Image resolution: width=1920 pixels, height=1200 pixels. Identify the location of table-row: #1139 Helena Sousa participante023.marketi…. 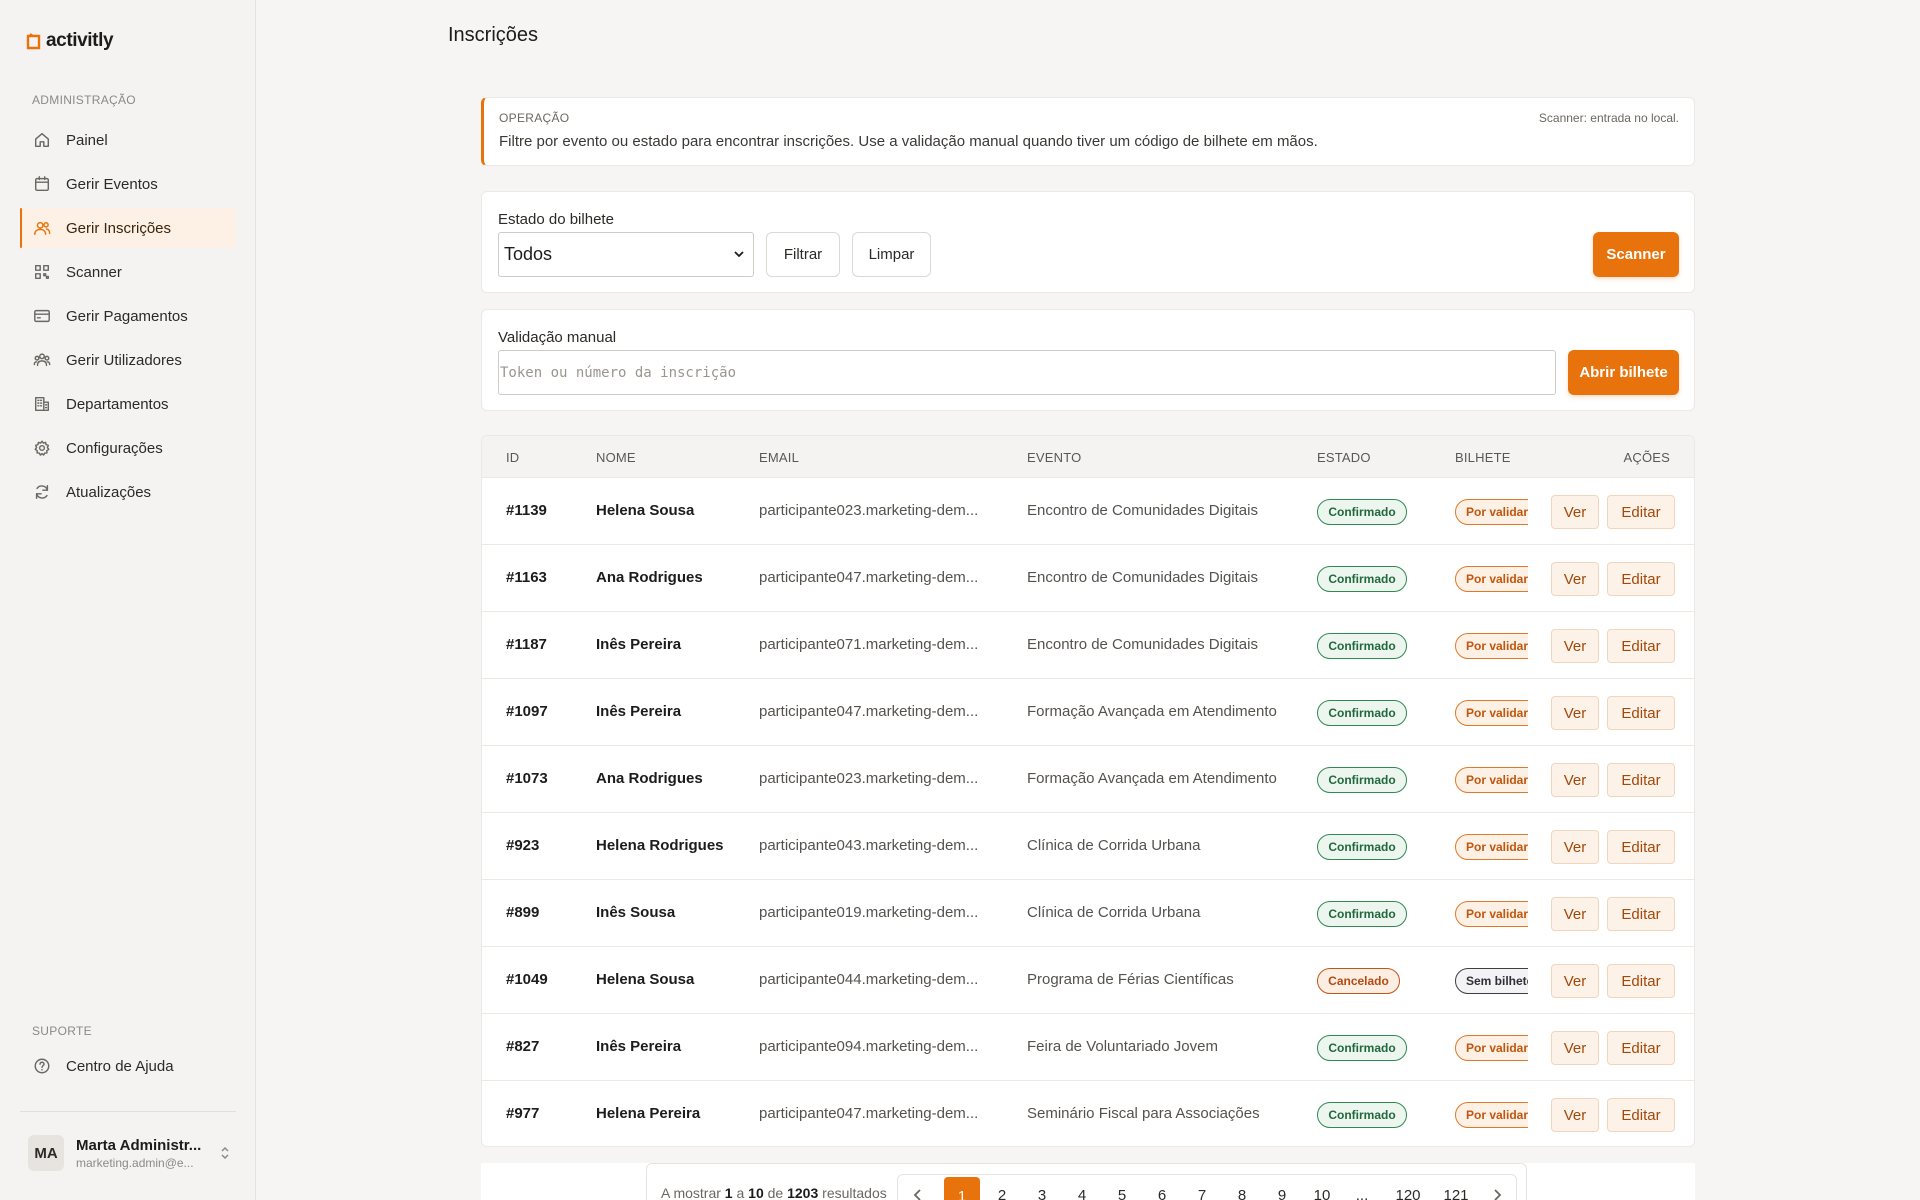
(1088, 511).